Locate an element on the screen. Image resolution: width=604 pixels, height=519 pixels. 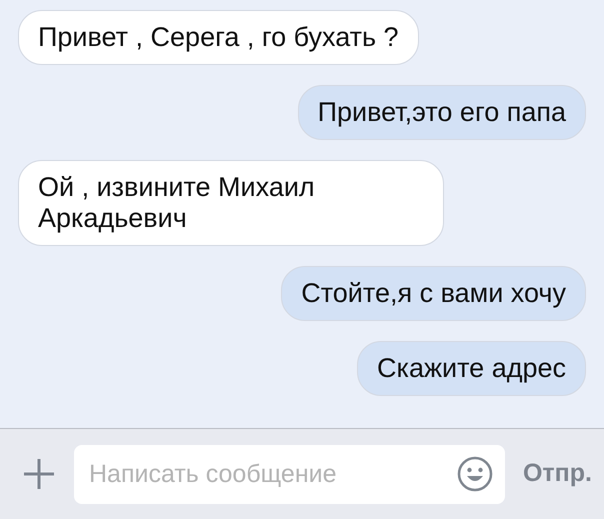
send-button: Отпр. is located at coordinates (557, 474).